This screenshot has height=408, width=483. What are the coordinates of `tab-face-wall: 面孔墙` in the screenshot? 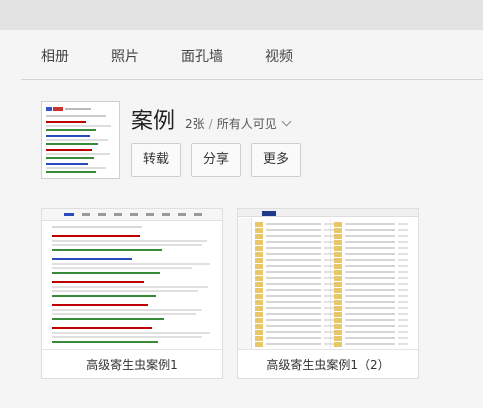 It's located at (202, 56).